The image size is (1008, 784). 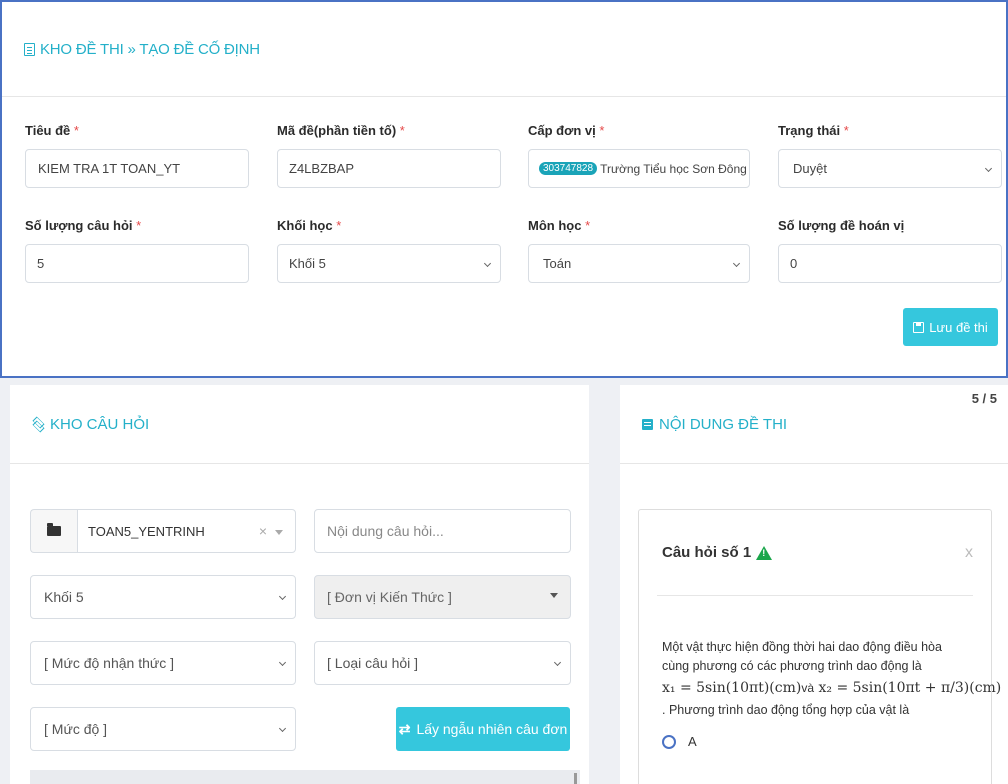 What do you see at coordinates (38, 424) in the screenshot?
I see `layers-icon` at bounding box center [38, 424].